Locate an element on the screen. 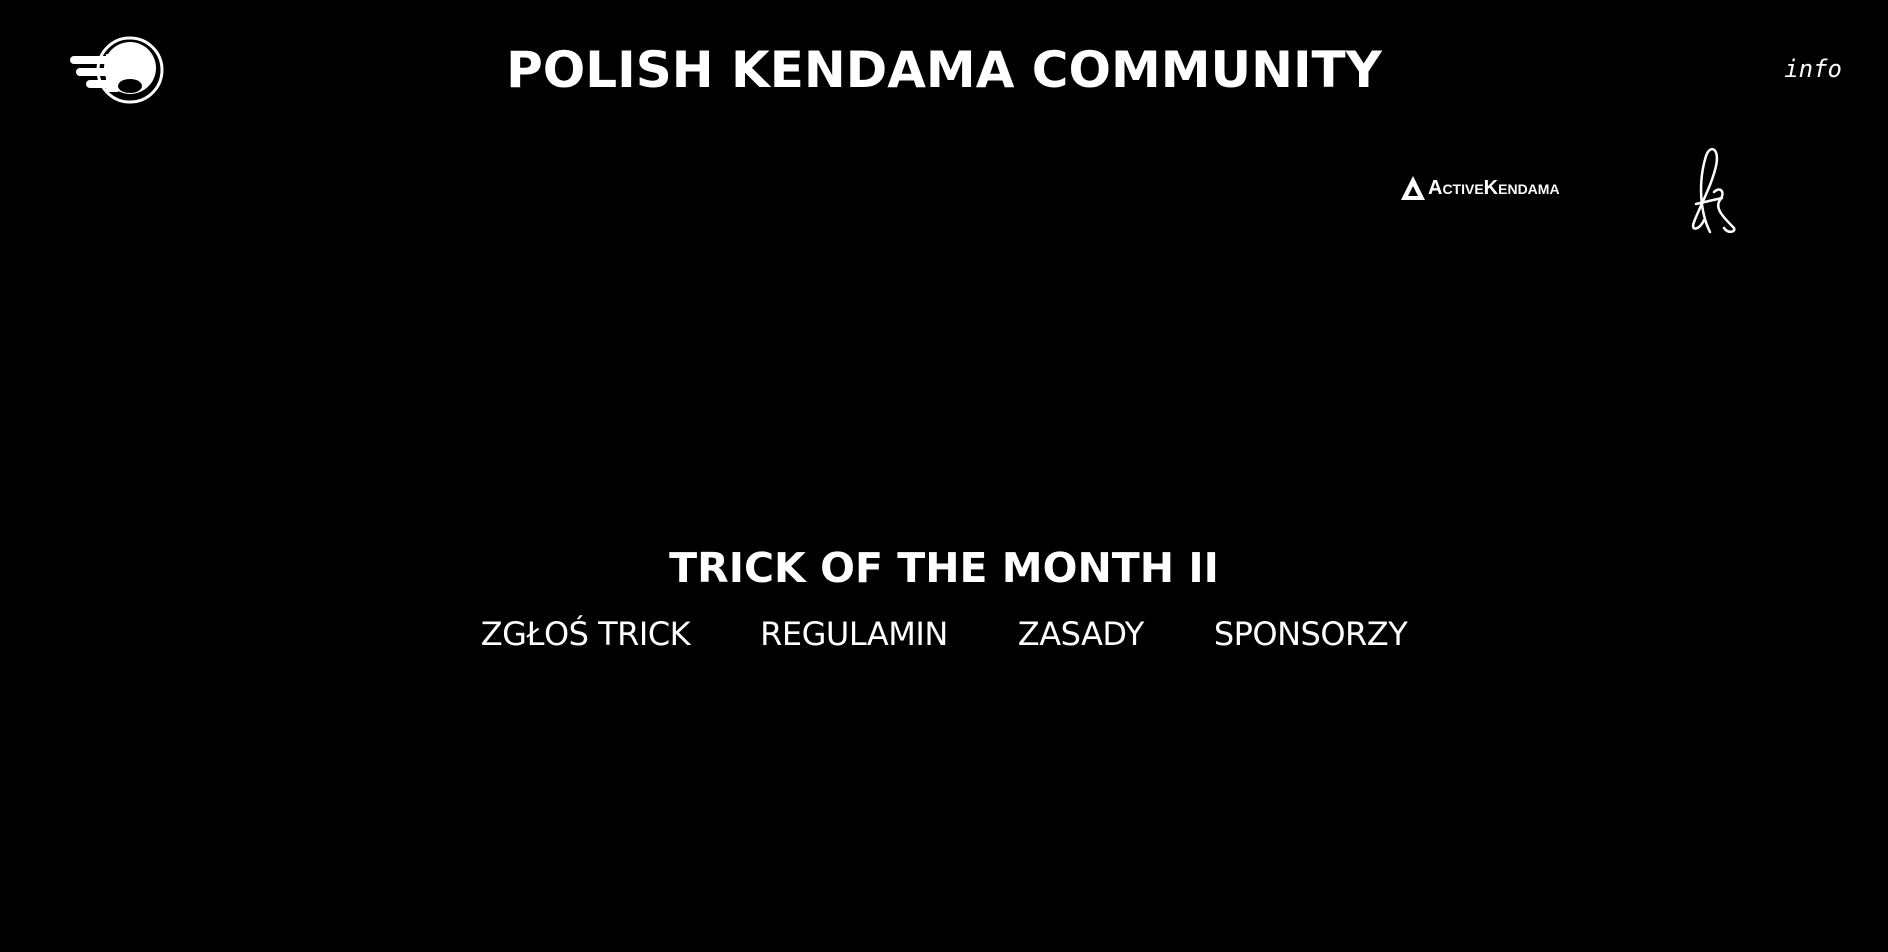  sponsor-active-kendama-label: ActiveKendama is located at coordinates (1494, 187).